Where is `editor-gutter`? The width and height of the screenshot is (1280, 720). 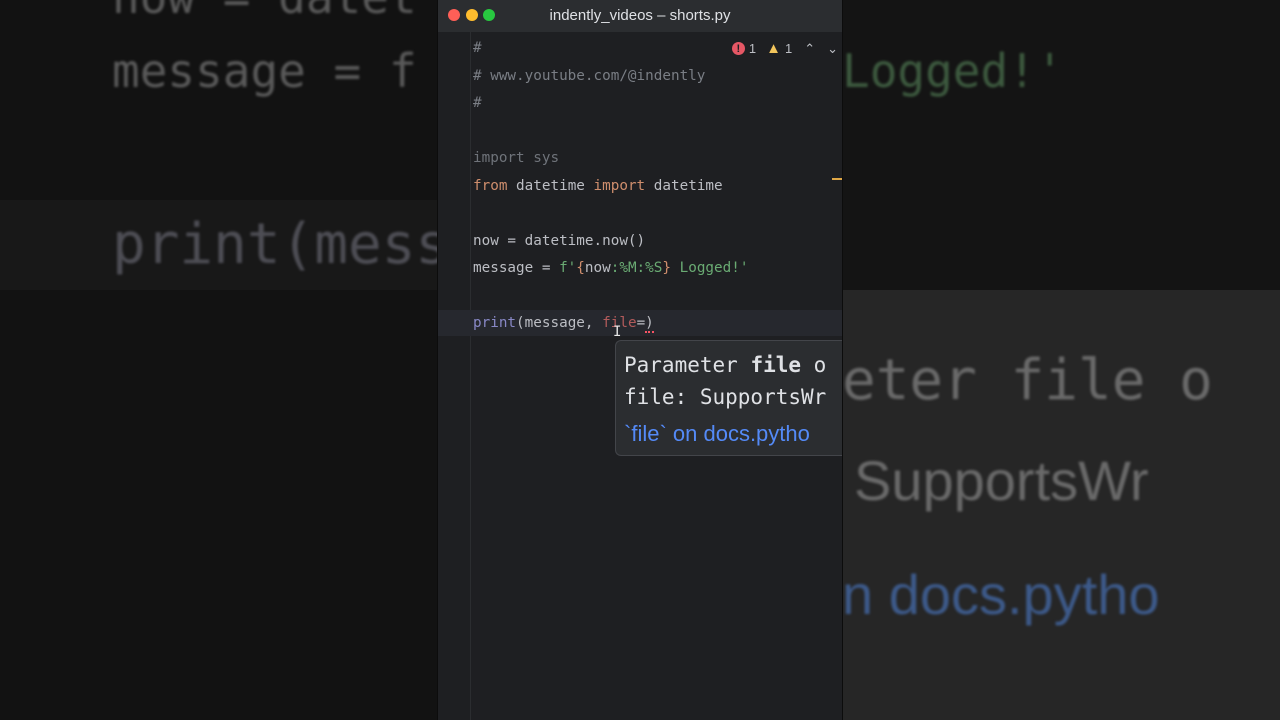 editor-gutter is located at coordinates (454, 376).